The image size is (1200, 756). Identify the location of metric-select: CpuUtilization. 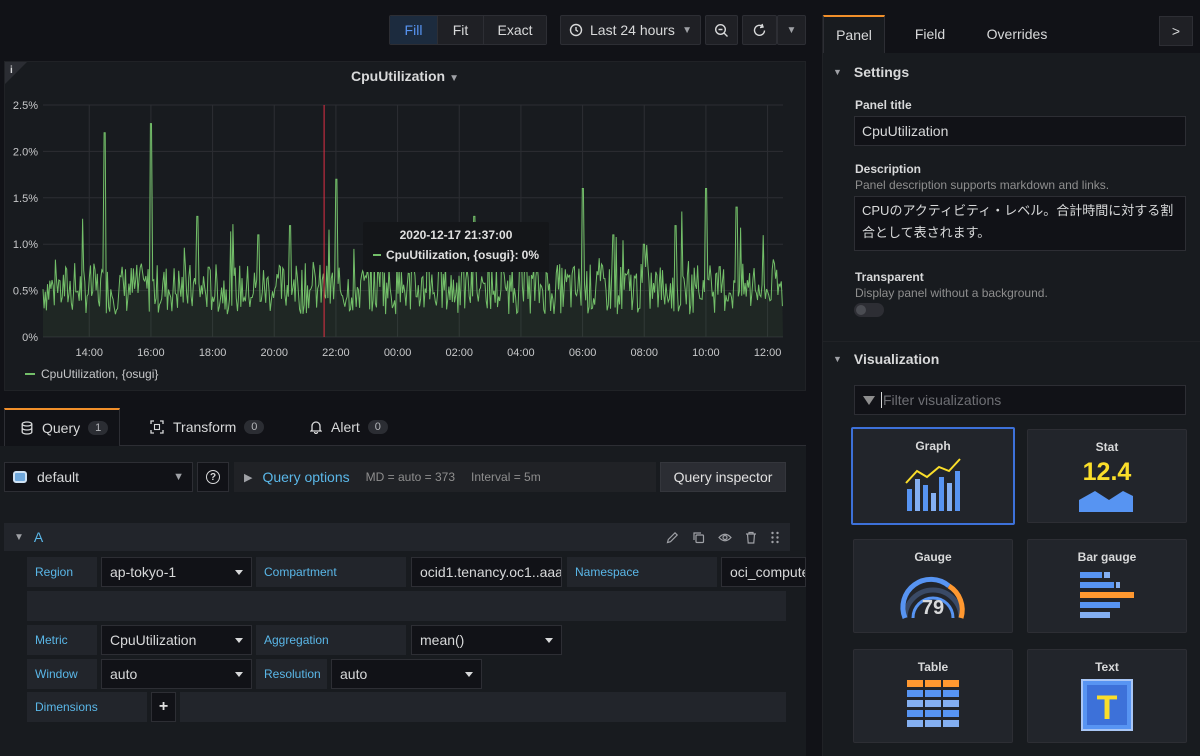
(176, 640).